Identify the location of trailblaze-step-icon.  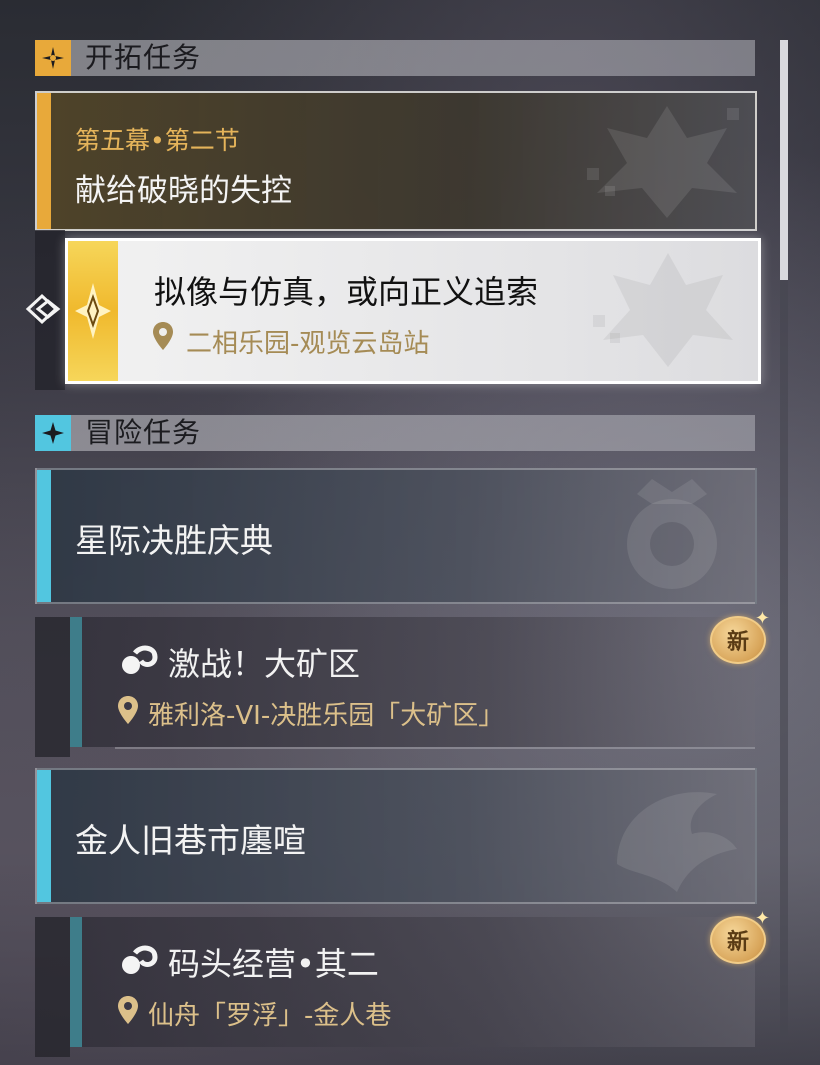
(93, 311).